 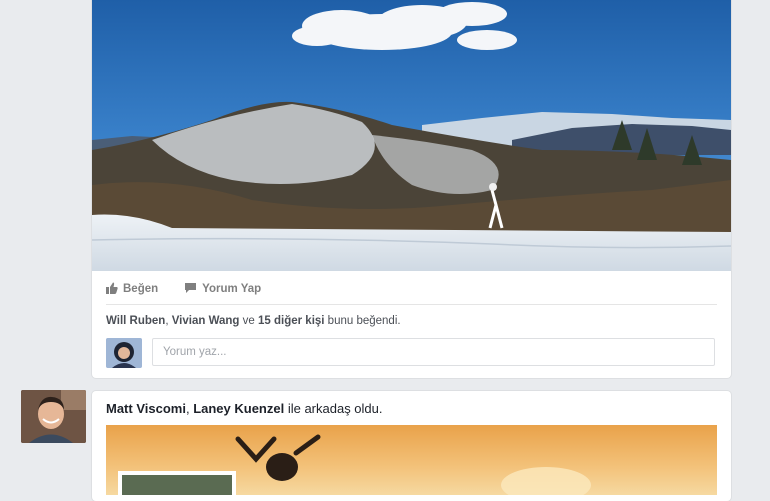 I want to click on speech-bubble-icon, so click(x=190, y=289).